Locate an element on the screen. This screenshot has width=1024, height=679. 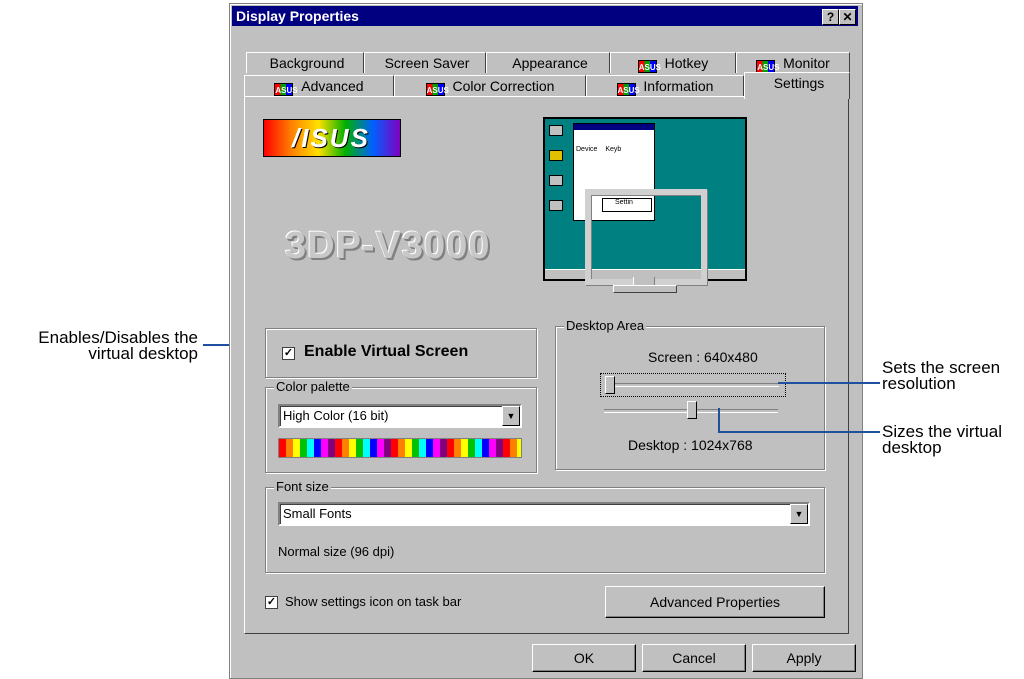
preview-item: Keyb is located at coordinates (613, 149).